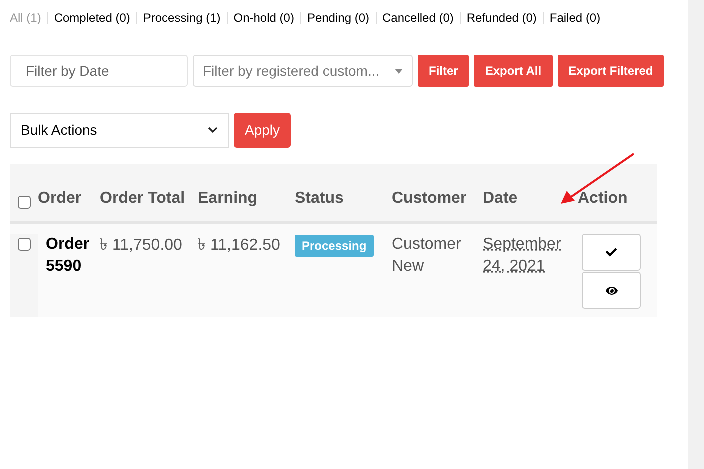 The width and height of the screenshot is (704, 469). I want to click on status-tab: Completed (0), so click(92, 18).